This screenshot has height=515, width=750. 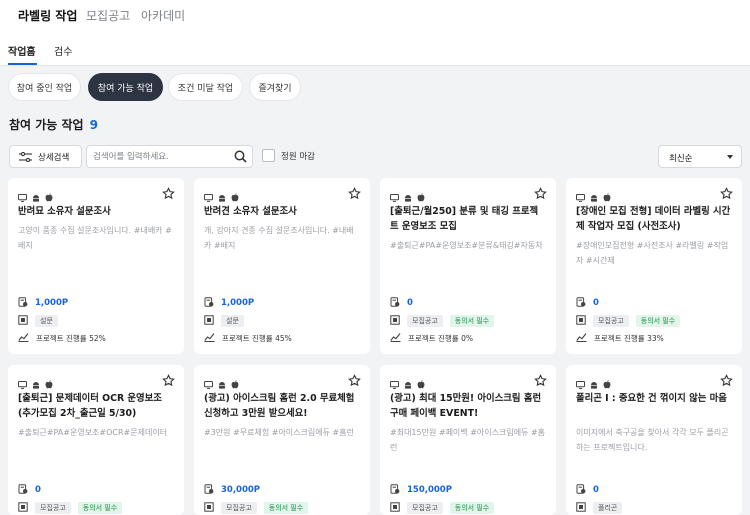 What do you see at coordinates (64, 211) in the screenshot?
I see `card-title: 반려묘 소유자 설문조사` at bounding box center [64, 211].